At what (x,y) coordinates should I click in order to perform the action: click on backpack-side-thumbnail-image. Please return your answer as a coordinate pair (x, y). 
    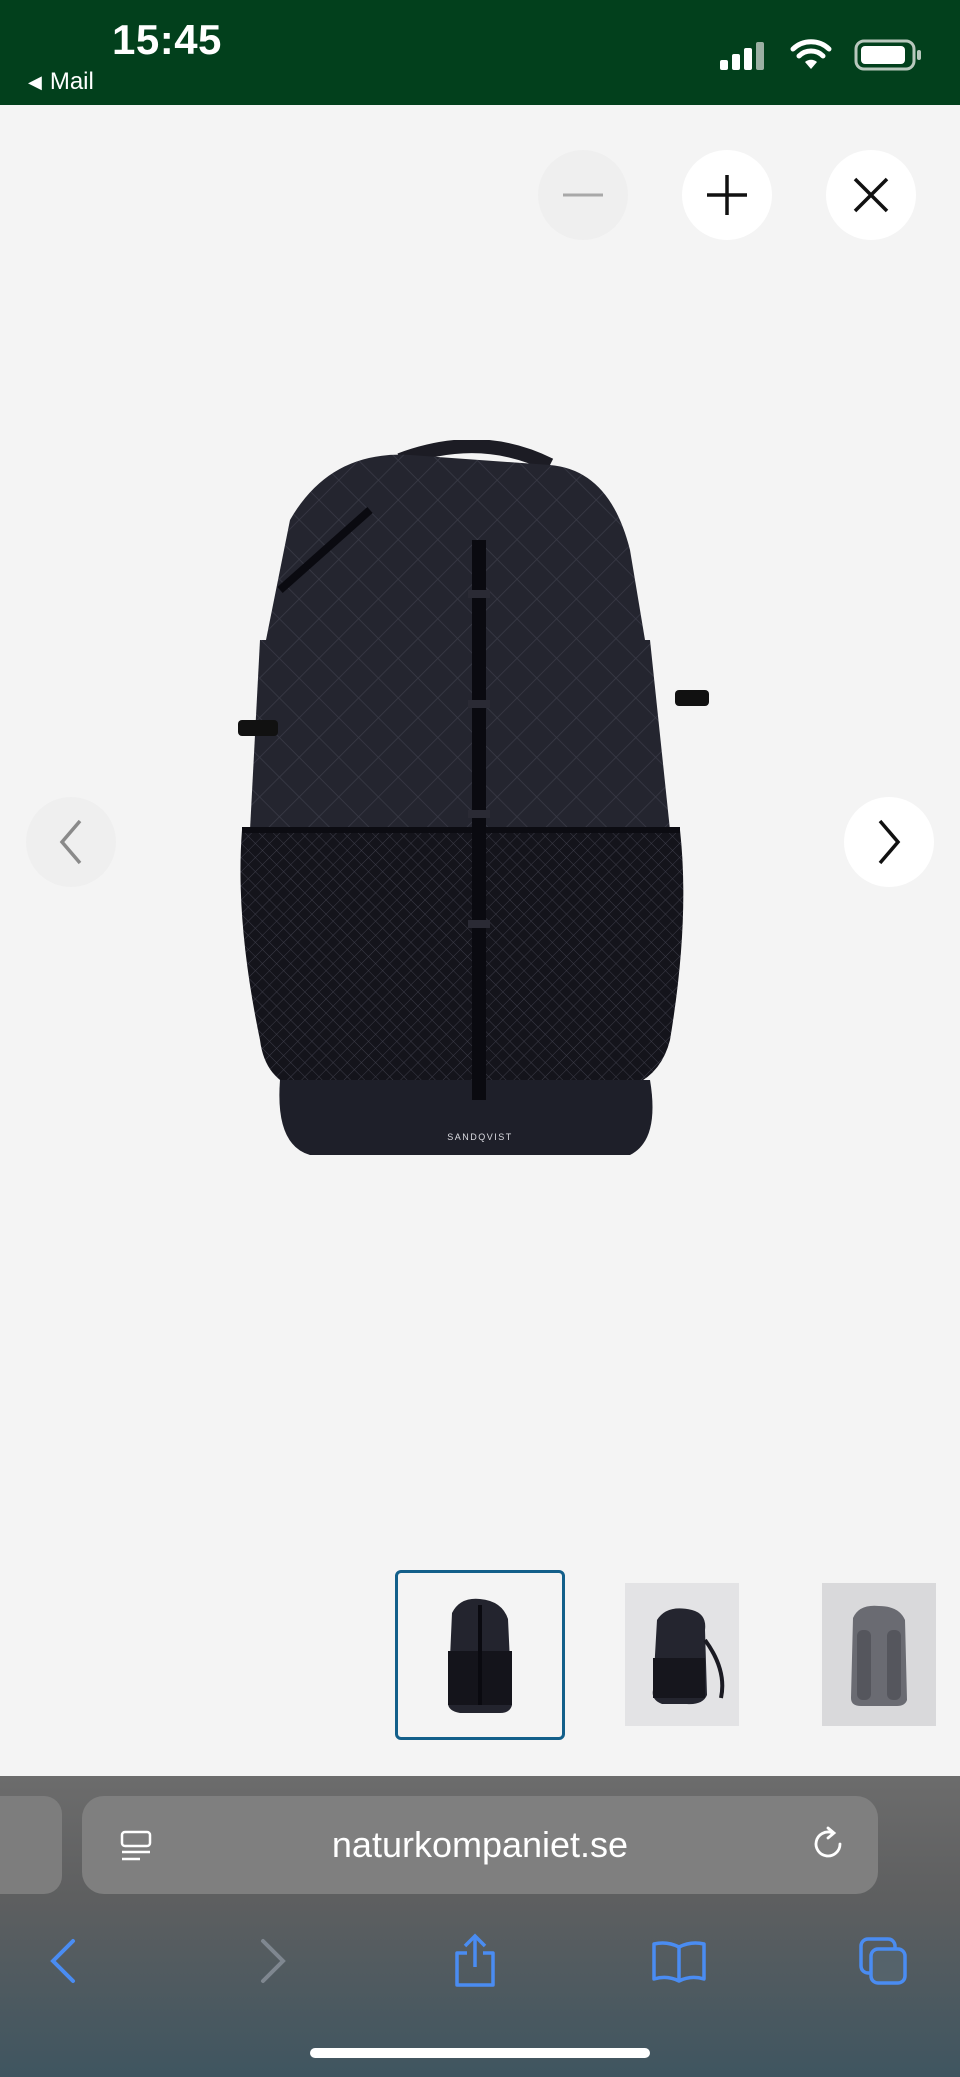
    Looking at the image, I should click on (688, 1655).